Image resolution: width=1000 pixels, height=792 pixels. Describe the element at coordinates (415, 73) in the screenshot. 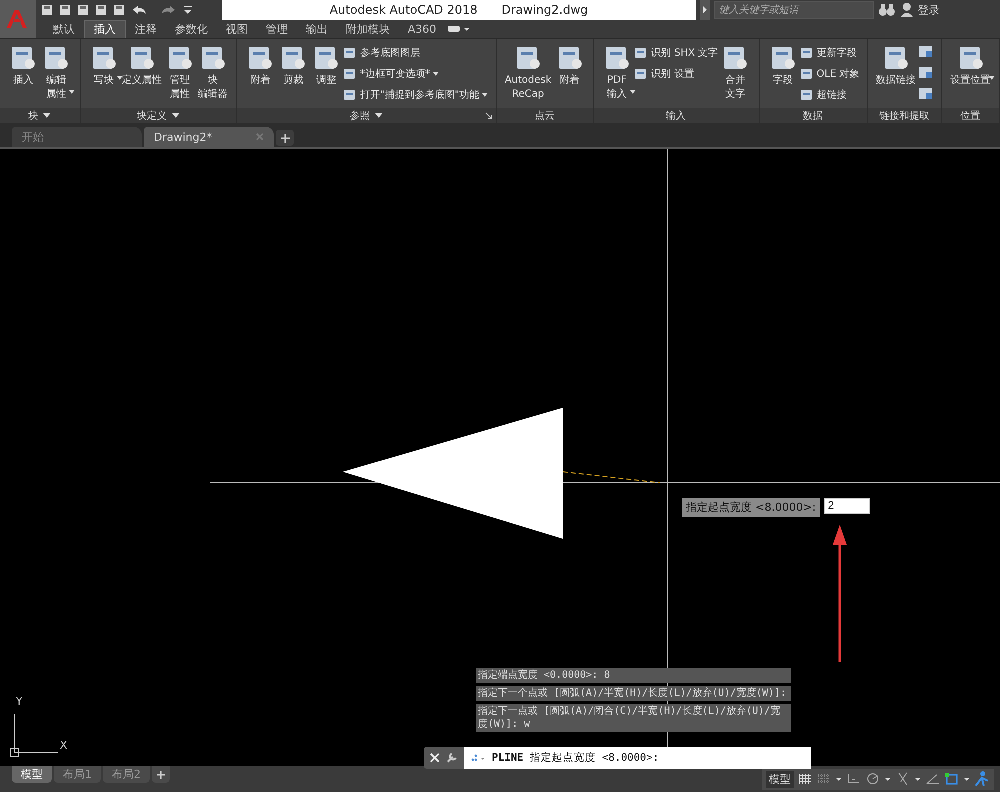

I see `ribbon-tool-button: *边框可变选项*` at that location.